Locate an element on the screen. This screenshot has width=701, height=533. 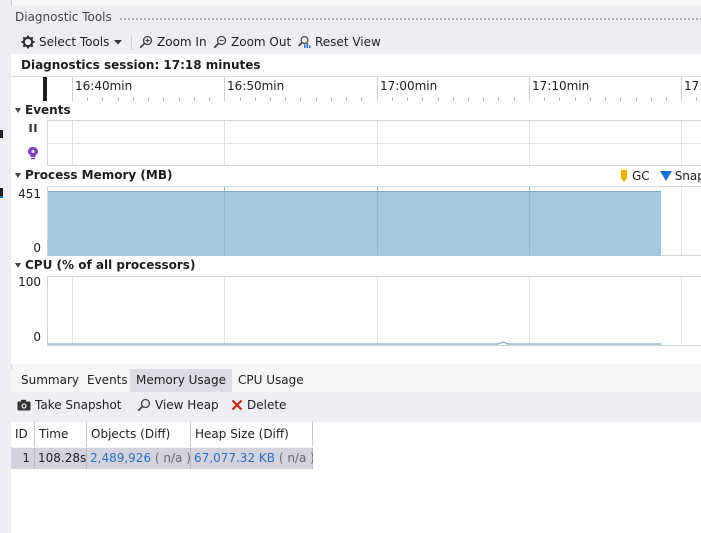
search-icon is located at coordinates (144, 405).